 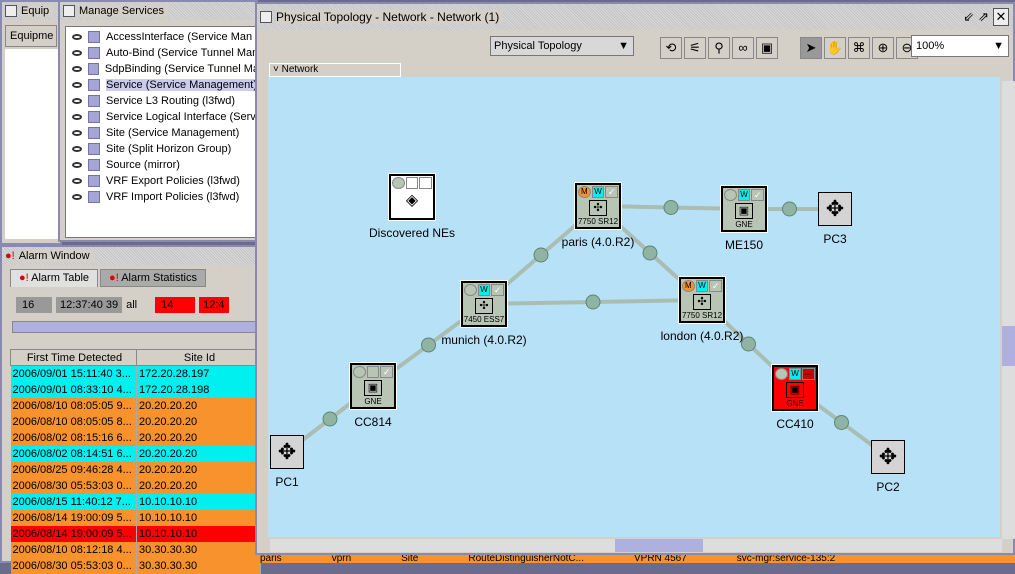 What do you see at coordinates (998, 46) in the screenshot?
I see `chevron-down-icon: ▼` at bounding box center [998, 46].